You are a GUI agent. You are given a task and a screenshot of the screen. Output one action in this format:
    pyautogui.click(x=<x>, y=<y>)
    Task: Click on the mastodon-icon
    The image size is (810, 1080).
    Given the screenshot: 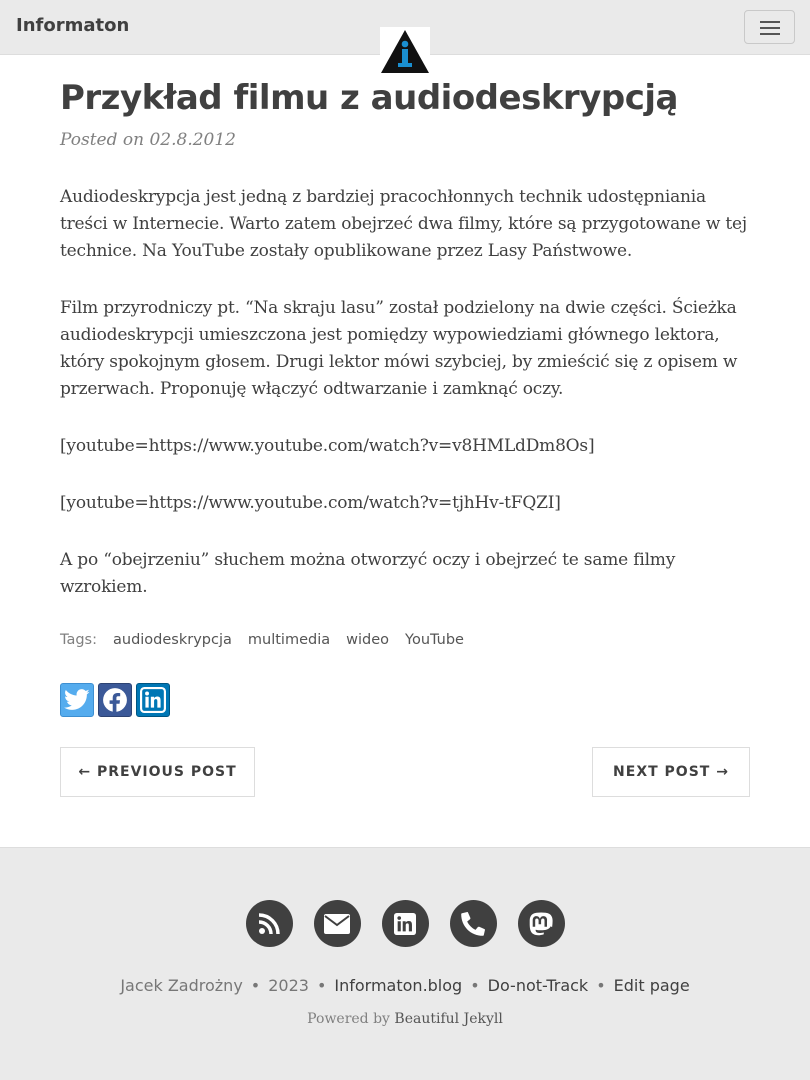 What is the action you would take?
    pyautogui.click(x=541, y=923)
    